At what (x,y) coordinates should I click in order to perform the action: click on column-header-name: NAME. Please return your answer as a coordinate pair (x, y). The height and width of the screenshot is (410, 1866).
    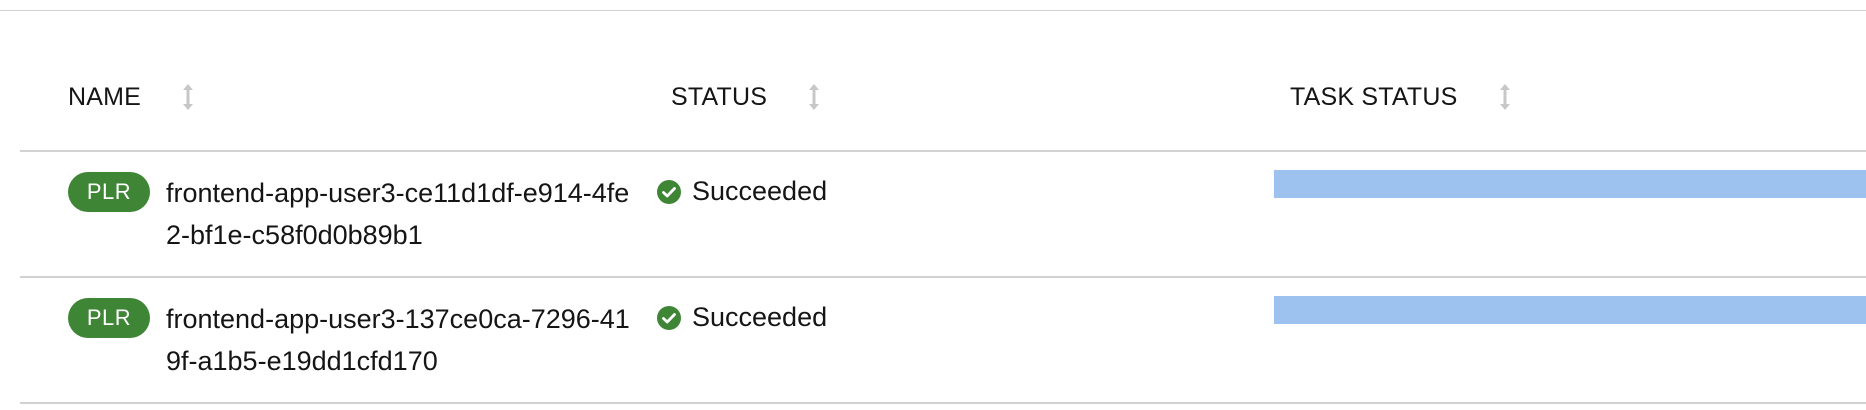
    Looking at the image, I should click on (131, 97).